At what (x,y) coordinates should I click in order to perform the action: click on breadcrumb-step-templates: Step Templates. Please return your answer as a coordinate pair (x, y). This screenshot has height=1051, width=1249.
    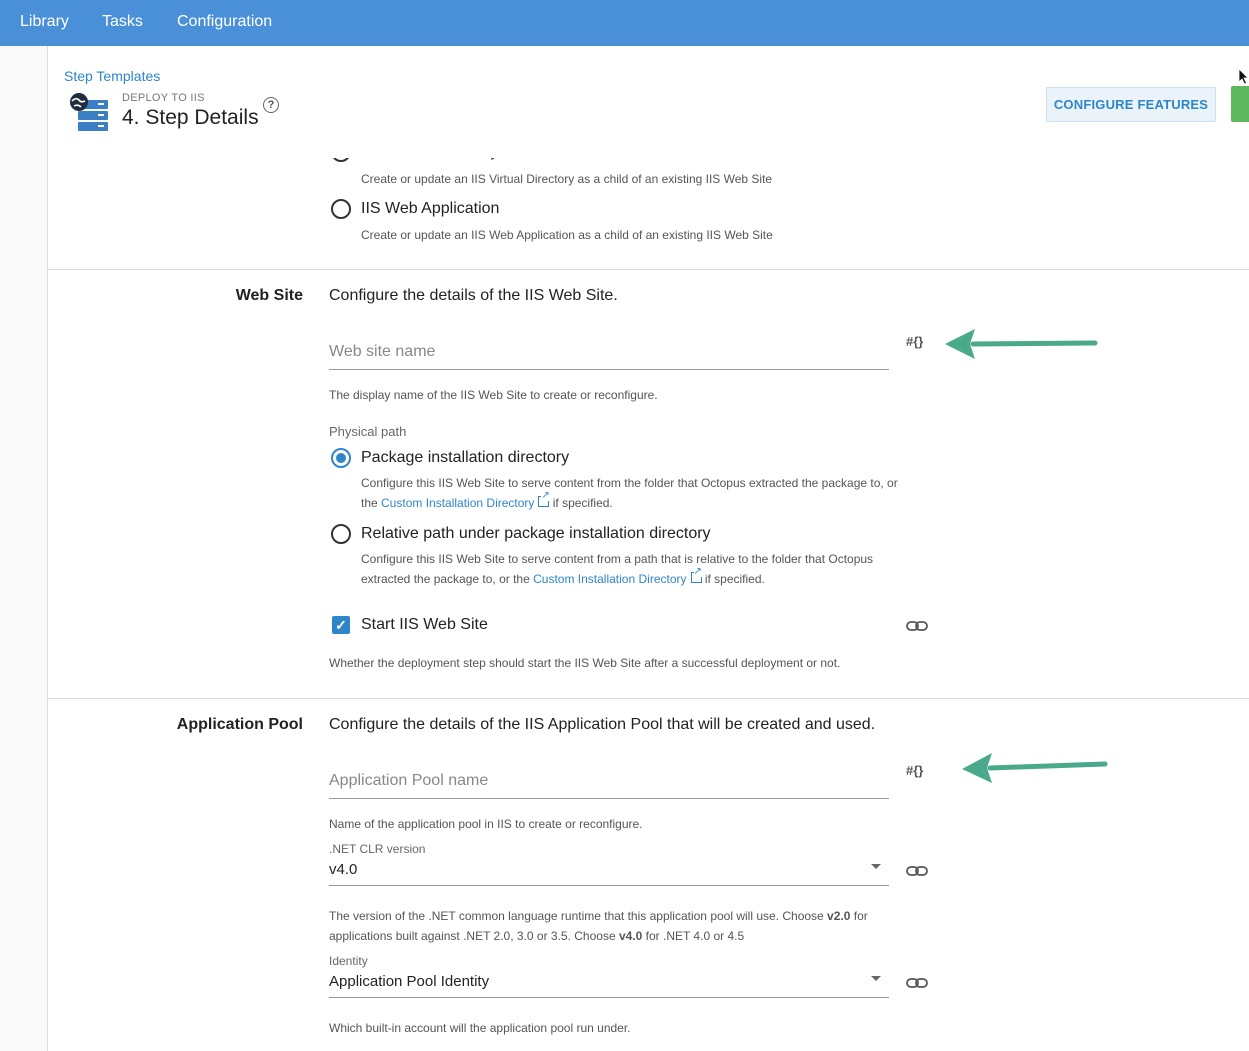
    Looking at the image, I should click on (112, 76).